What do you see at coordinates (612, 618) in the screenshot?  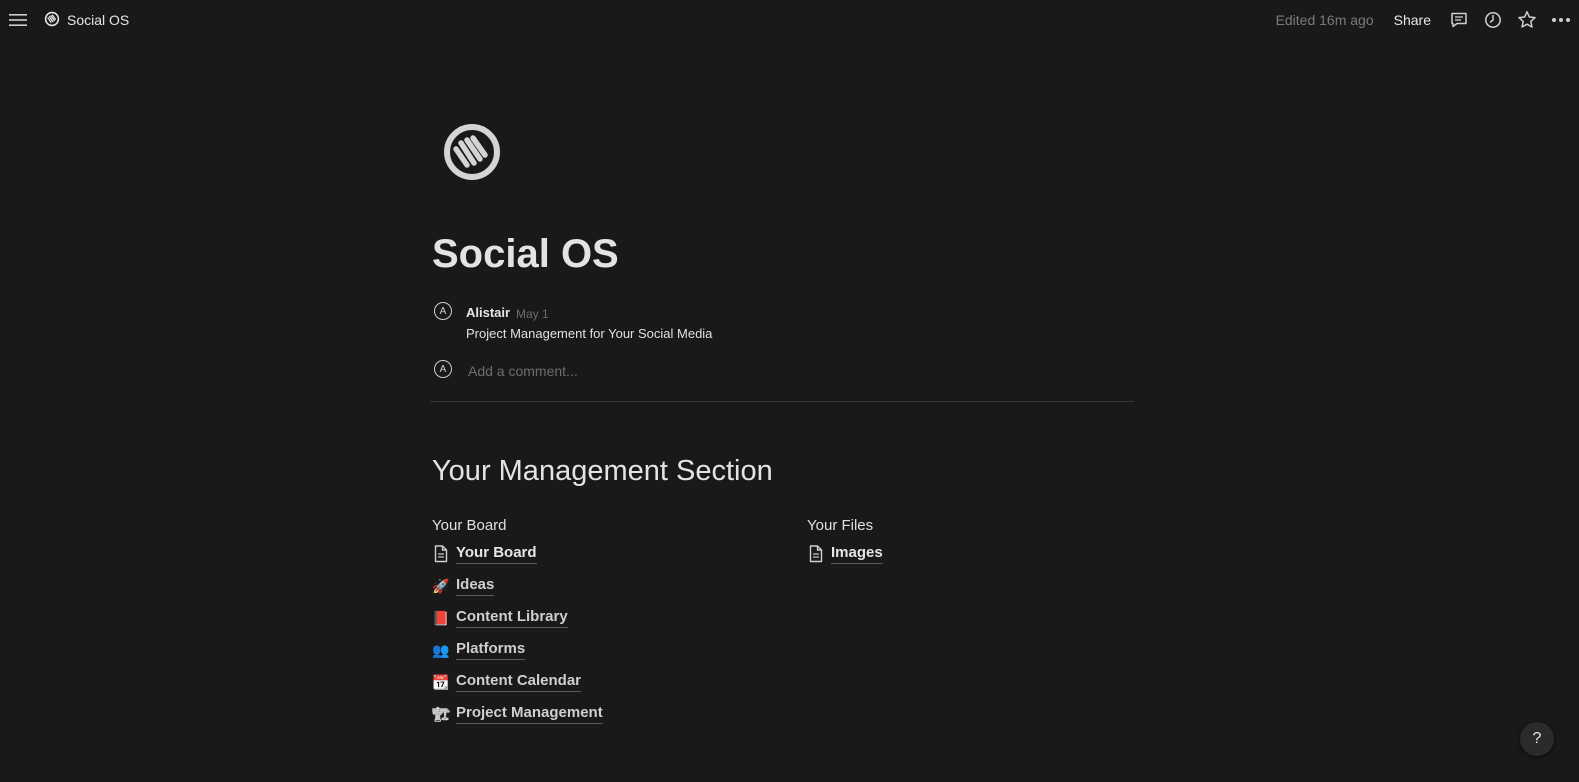 I see `link-content-library: 📕 Content Library` at bounding box center [612, 618].